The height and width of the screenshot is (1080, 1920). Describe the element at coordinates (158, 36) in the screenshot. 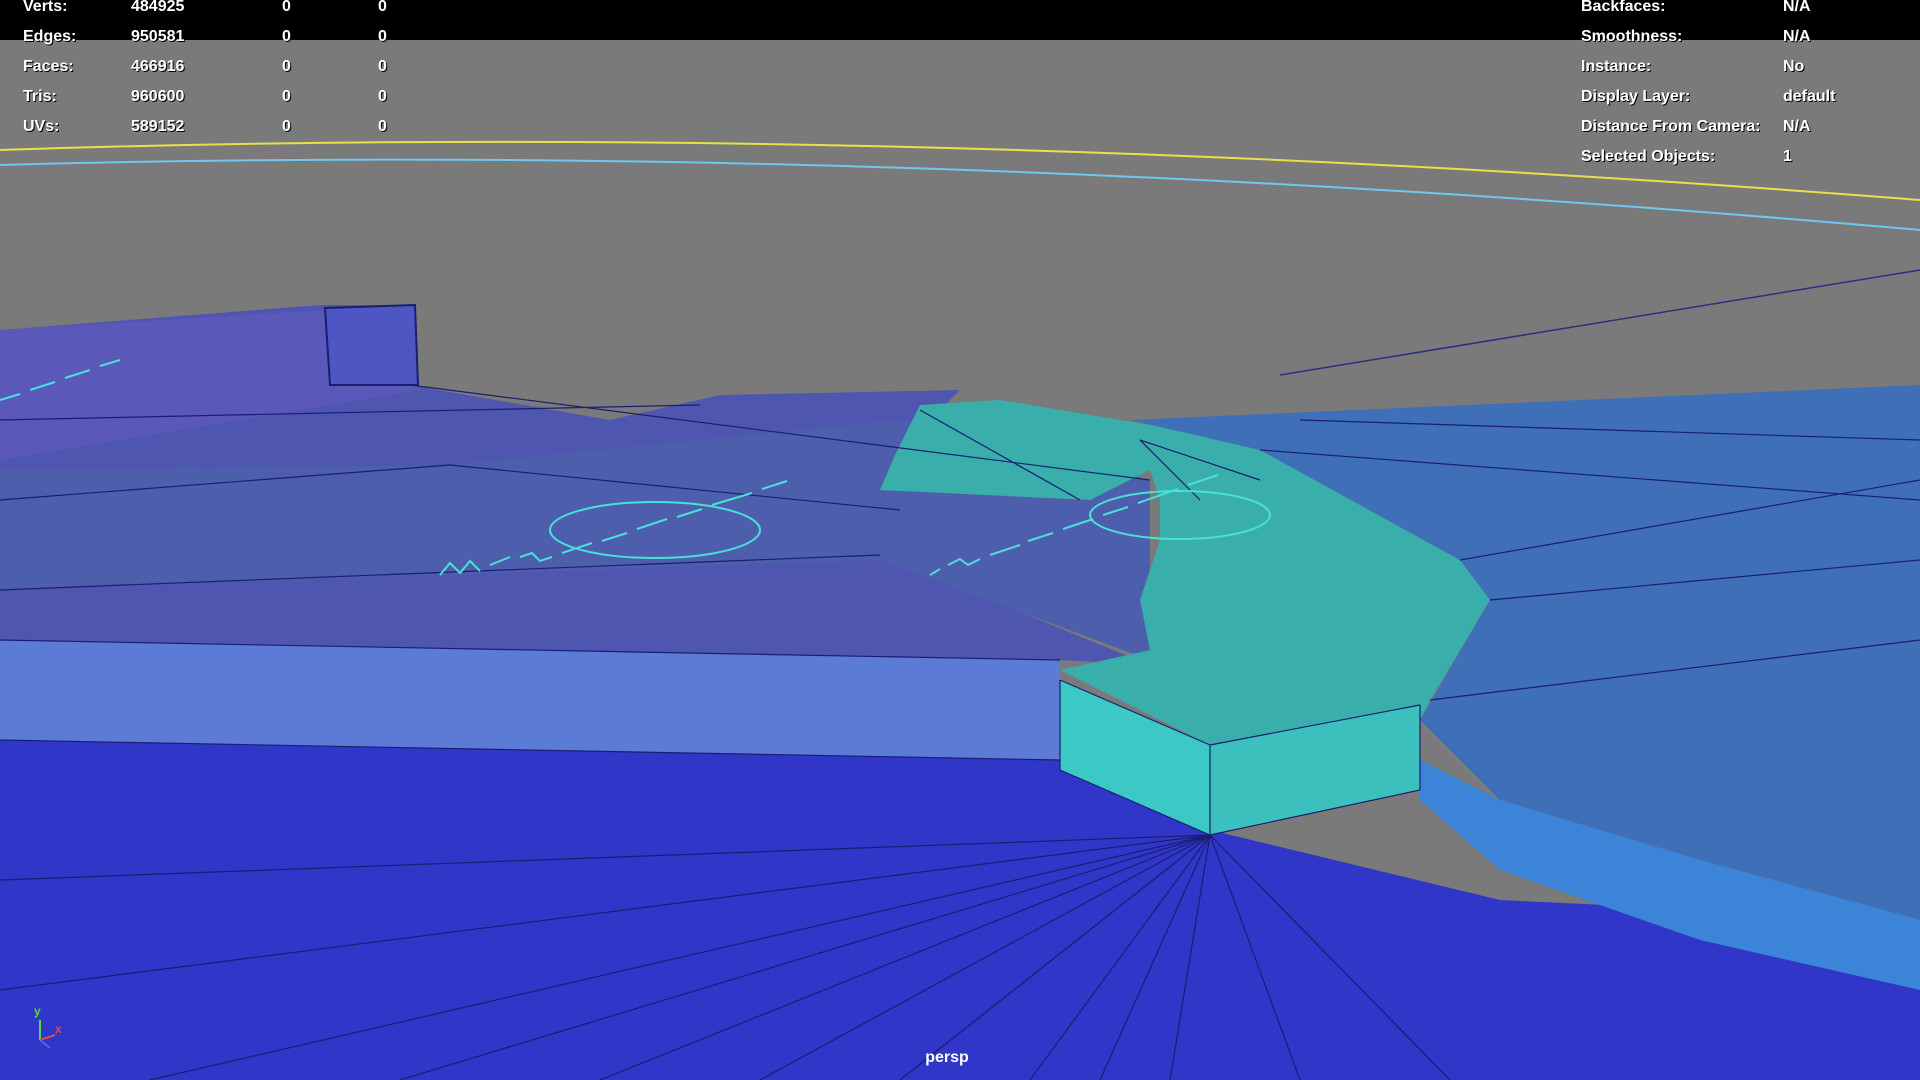

I see `stat-value-edges: 950581` at that location.